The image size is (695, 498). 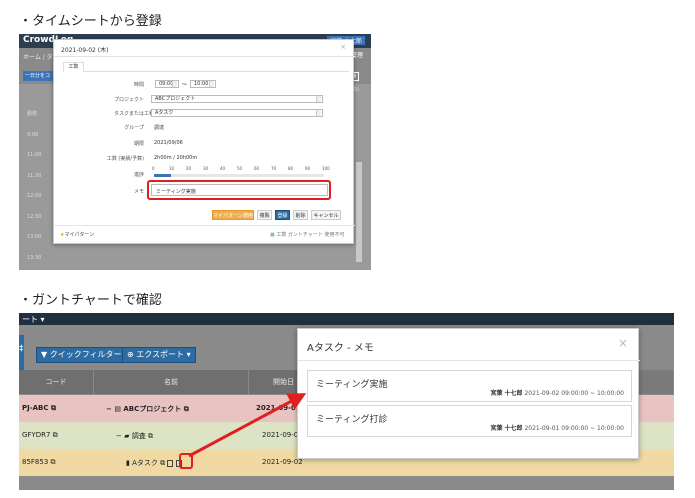 What do you see at coordinates (138, 175) in the screenshot?
I see `progress-label: 進捗` at bounding box center [138, 175].